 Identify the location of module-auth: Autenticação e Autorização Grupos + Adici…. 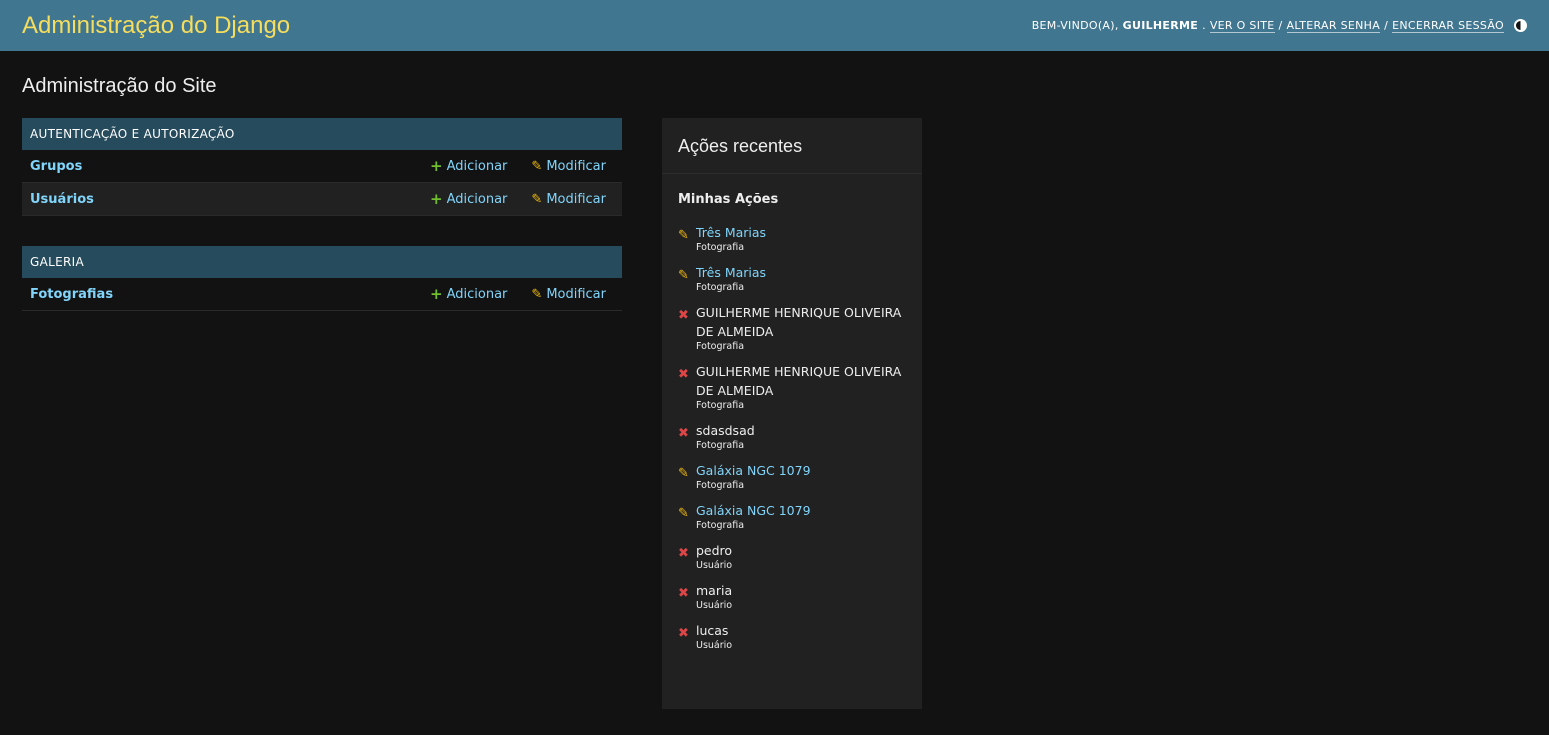
(322, 167).